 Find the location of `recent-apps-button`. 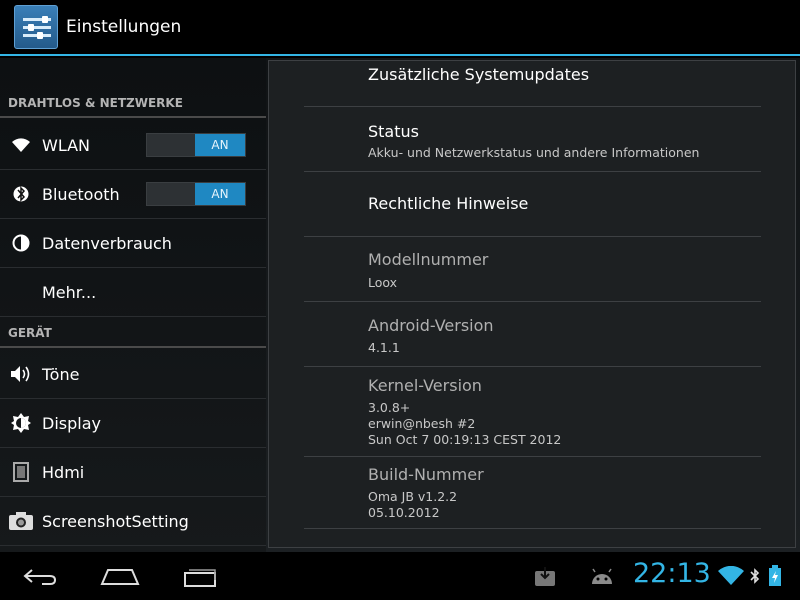

recent-apps-button is located at coordinates (200, 576).